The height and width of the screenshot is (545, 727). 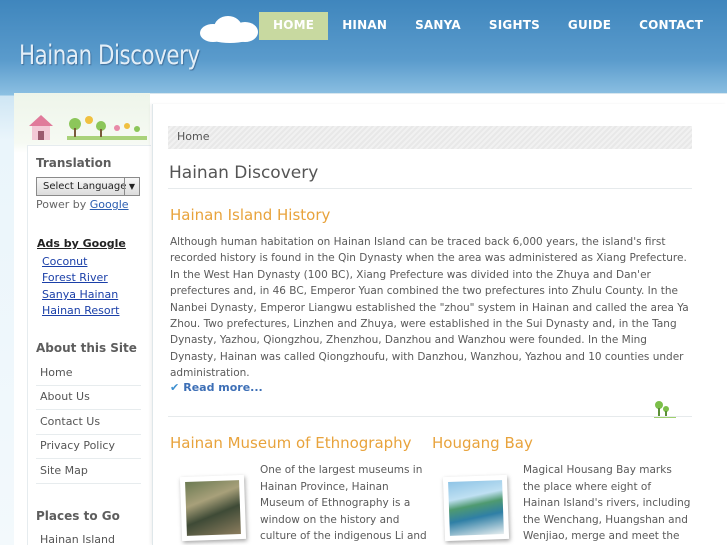 I want to click on language-select-value: Select Language, so click(x=85, y=186).